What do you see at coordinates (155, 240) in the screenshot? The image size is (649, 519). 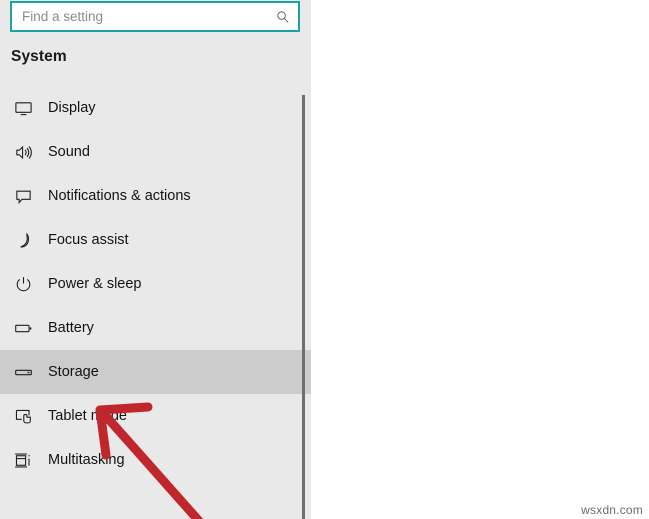 I see `sidebar-item-focus-assist: Focus assist` at bounding box center [155, 240].